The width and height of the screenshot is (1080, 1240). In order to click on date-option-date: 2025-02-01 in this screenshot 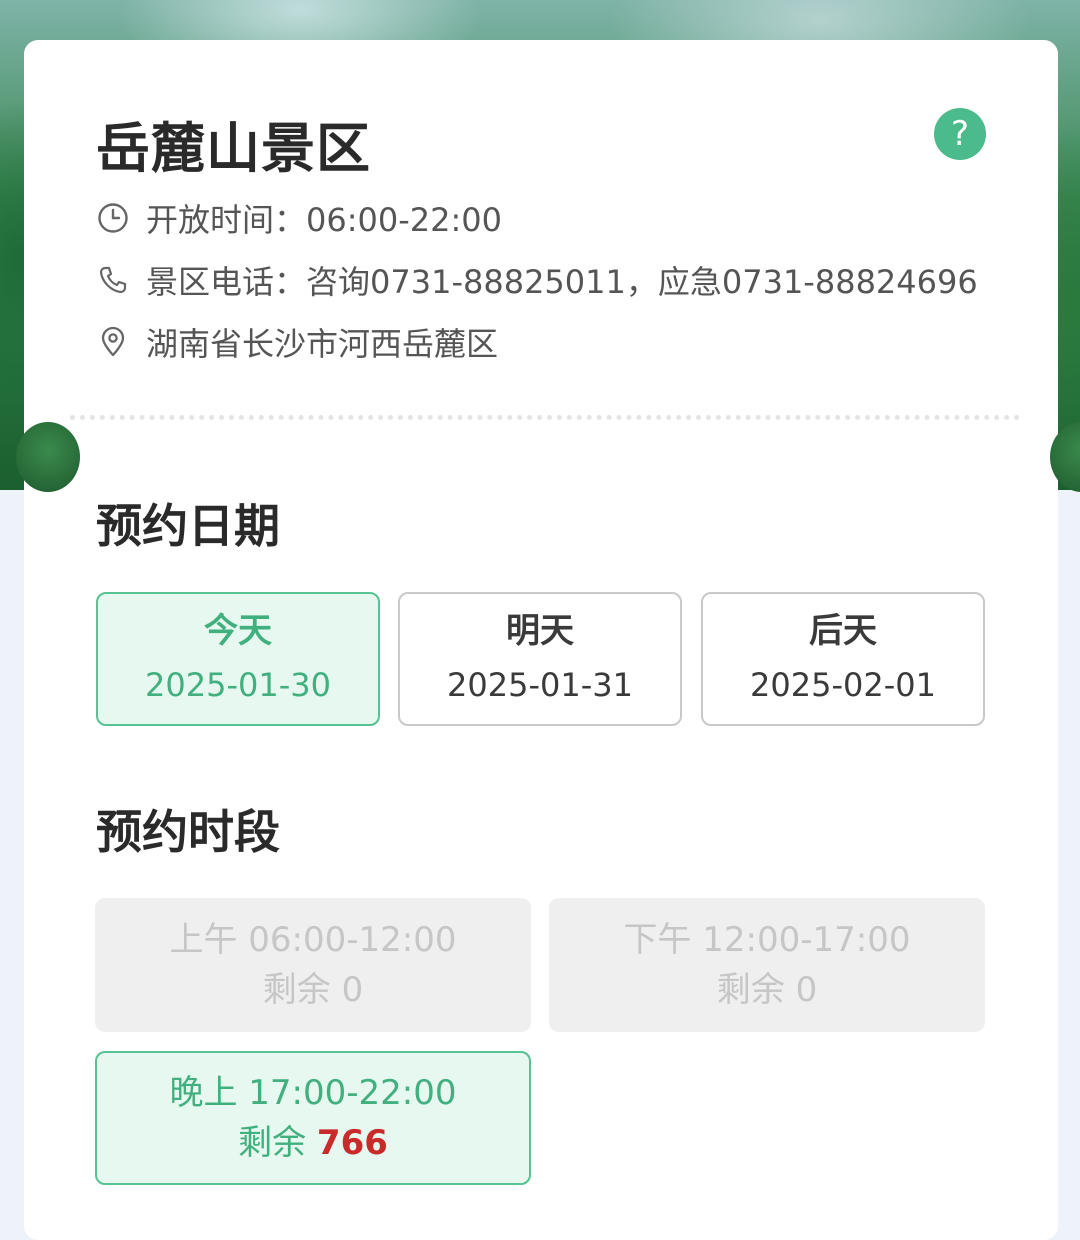, I will do `click(843, 685)`.